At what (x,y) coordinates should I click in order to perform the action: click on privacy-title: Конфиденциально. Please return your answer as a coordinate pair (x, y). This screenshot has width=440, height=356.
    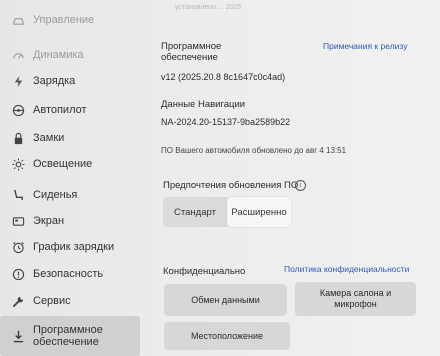
    Looking at the image, I should click on (204, 271).